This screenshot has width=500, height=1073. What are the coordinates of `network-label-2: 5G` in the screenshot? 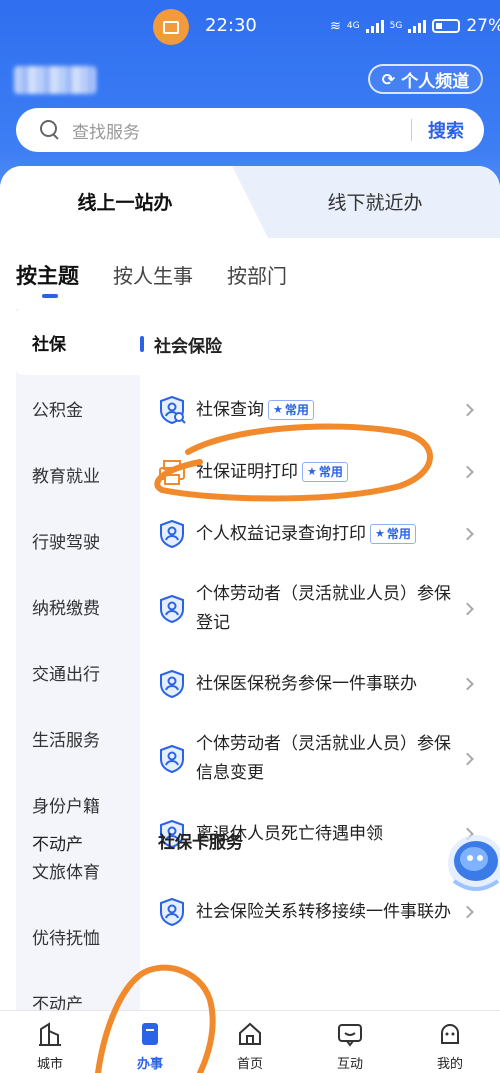 It's located at (396, 26).